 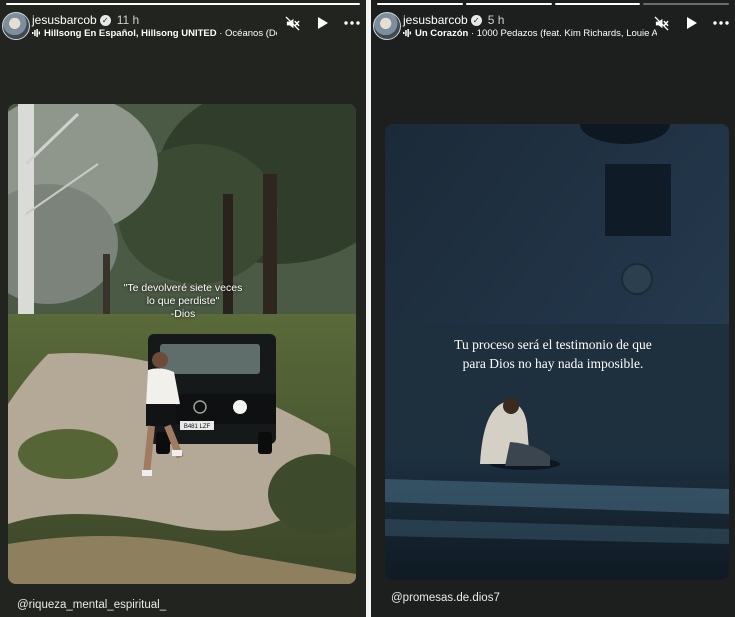 I want to click on username-row: jesusbarcob ✓ 5 h, so click(x=453, y=20).